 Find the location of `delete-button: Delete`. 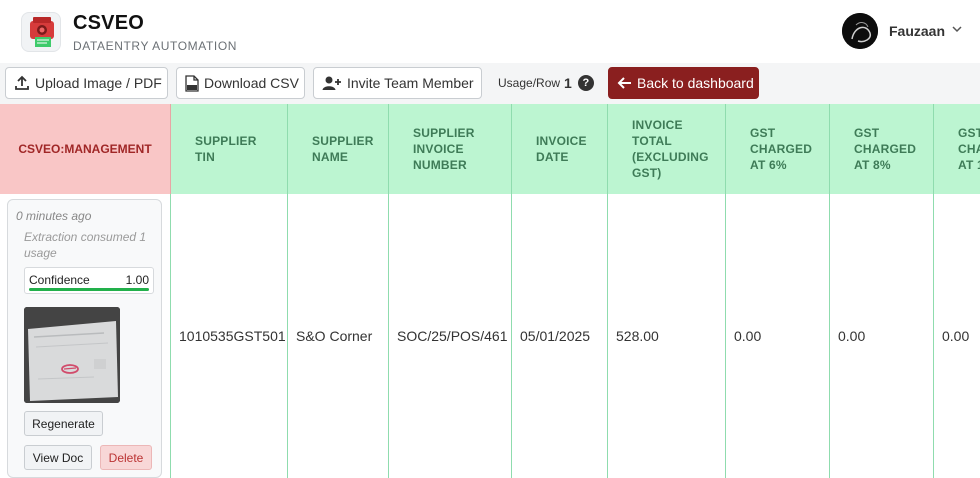

delete-button: Delete is located at coordinates (126, 457).